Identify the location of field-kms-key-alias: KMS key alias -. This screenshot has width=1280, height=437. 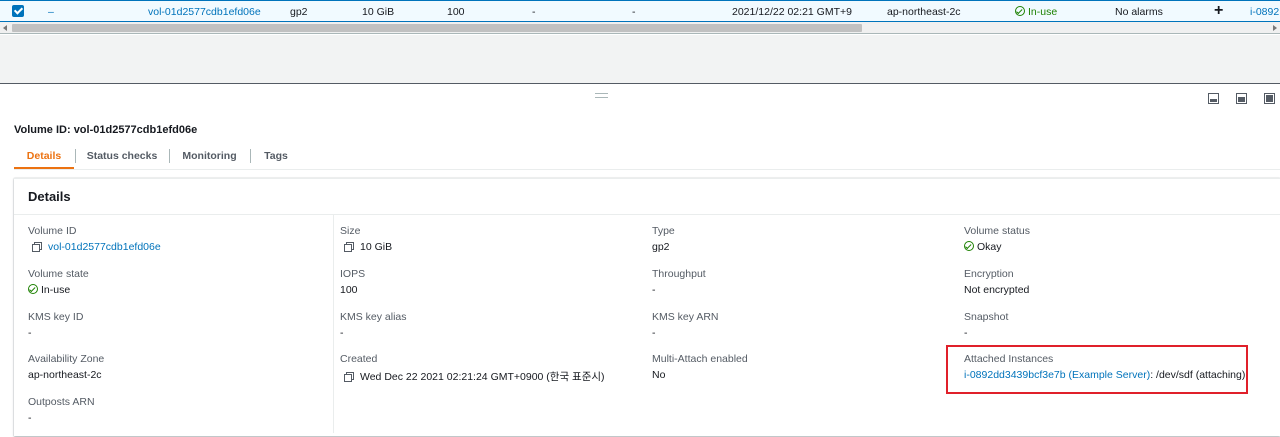
(373, 325).